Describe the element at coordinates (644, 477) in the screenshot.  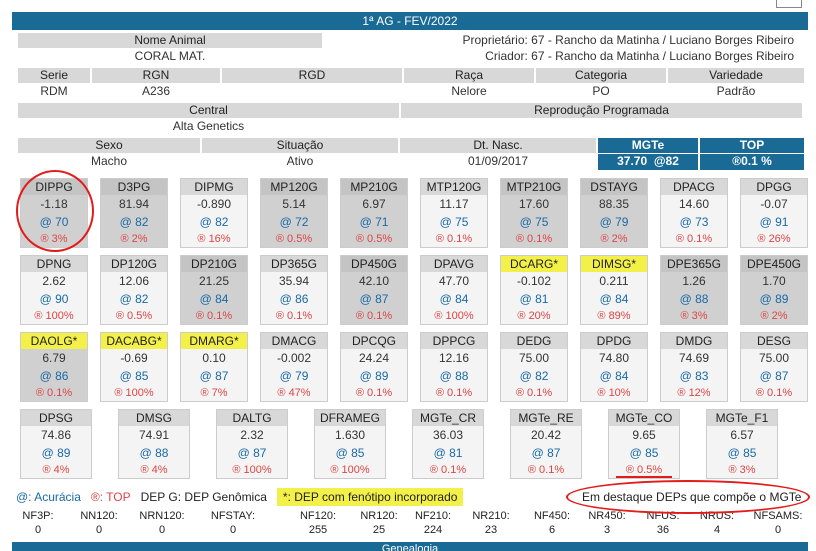
I see `annotation-underline` at that location.